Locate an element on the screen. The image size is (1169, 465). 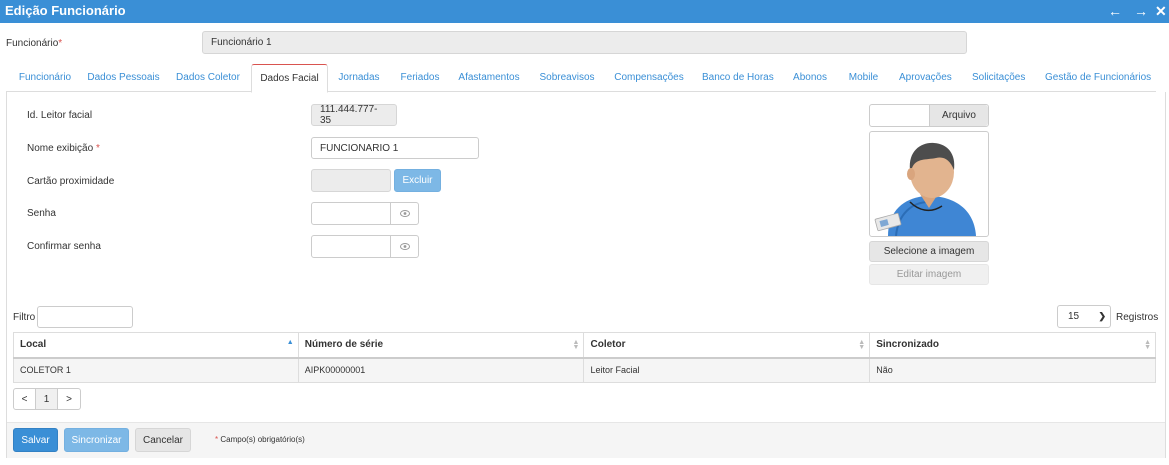
password-label: Senha is located at coordinates (41, 213).